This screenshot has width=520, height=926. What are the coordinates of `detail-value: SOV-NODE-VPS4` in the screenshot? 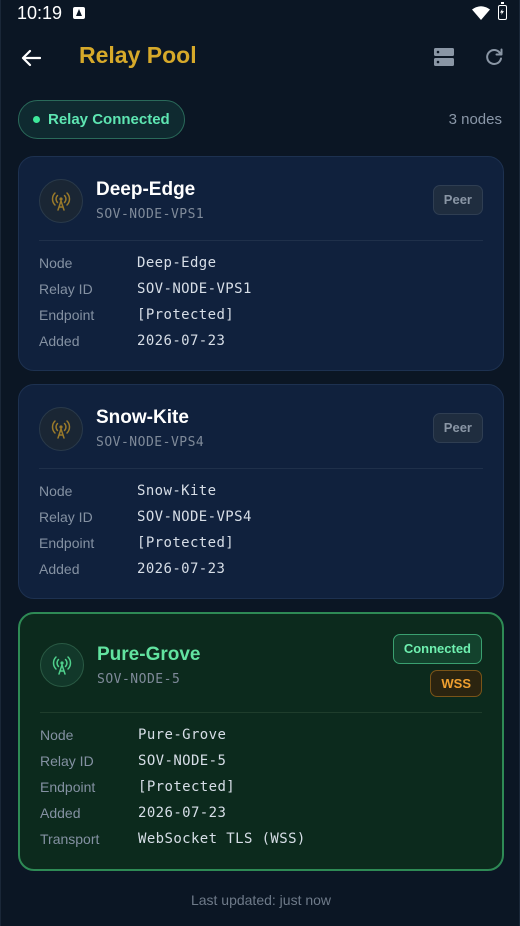 It's located at (194, 517).